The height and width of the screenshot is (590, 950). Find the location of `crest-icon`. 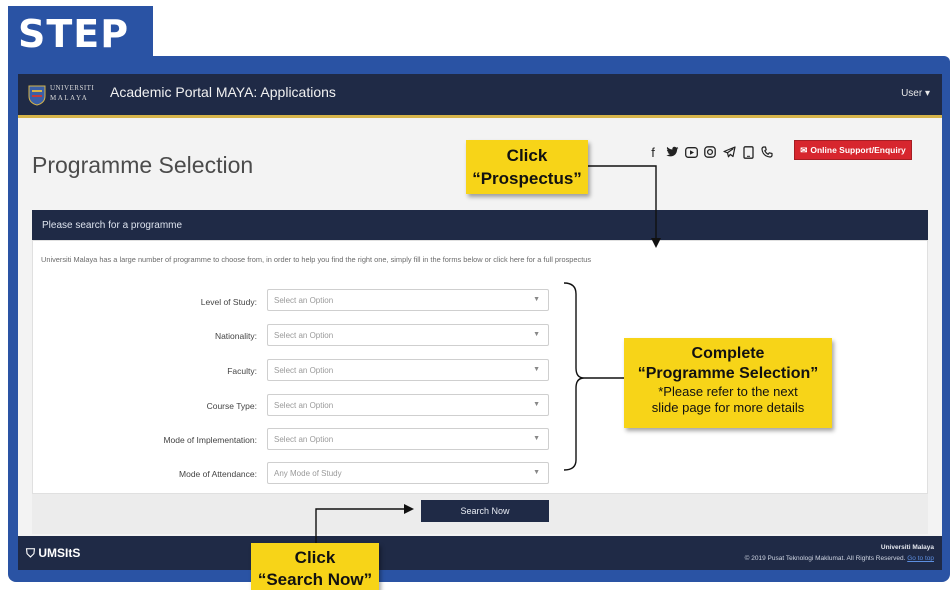

crest-icon is located at coordinates (37, 95).